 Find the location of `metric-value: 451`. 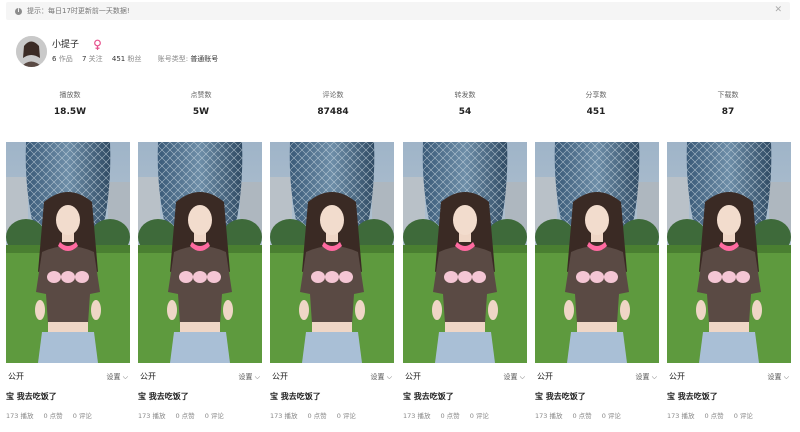

metric-value: 451 is located at coordinates (596, 112).